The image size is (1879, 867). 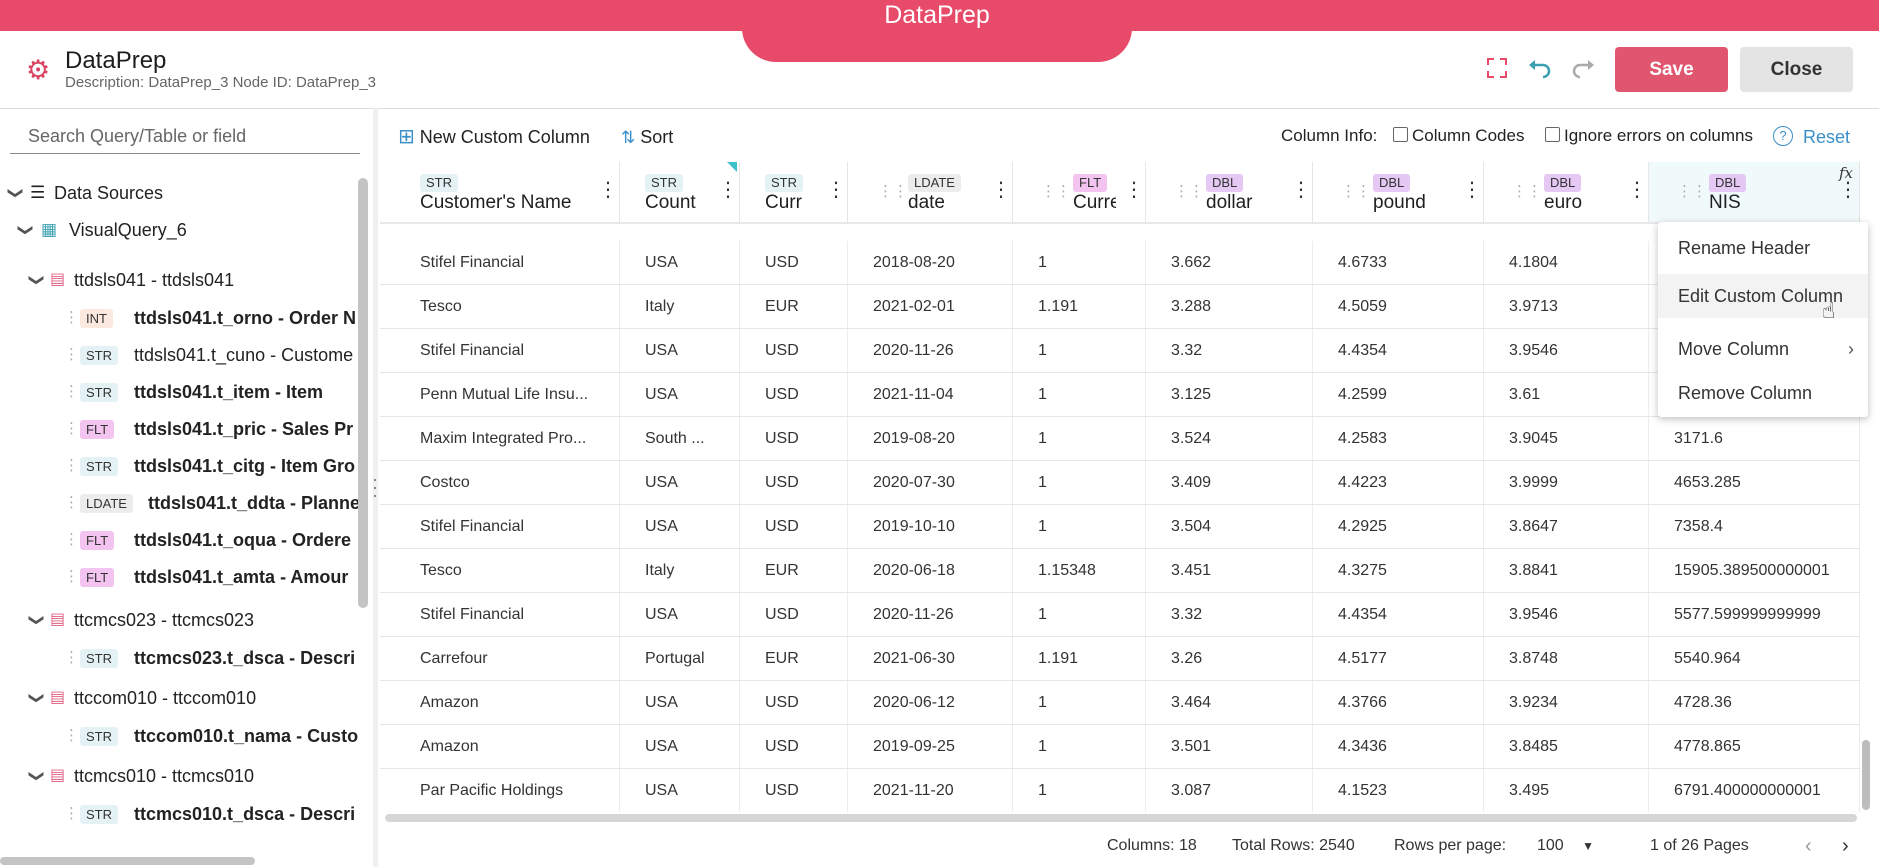 I want to click on field-type-badge: INT, so click(x=96, y=318).